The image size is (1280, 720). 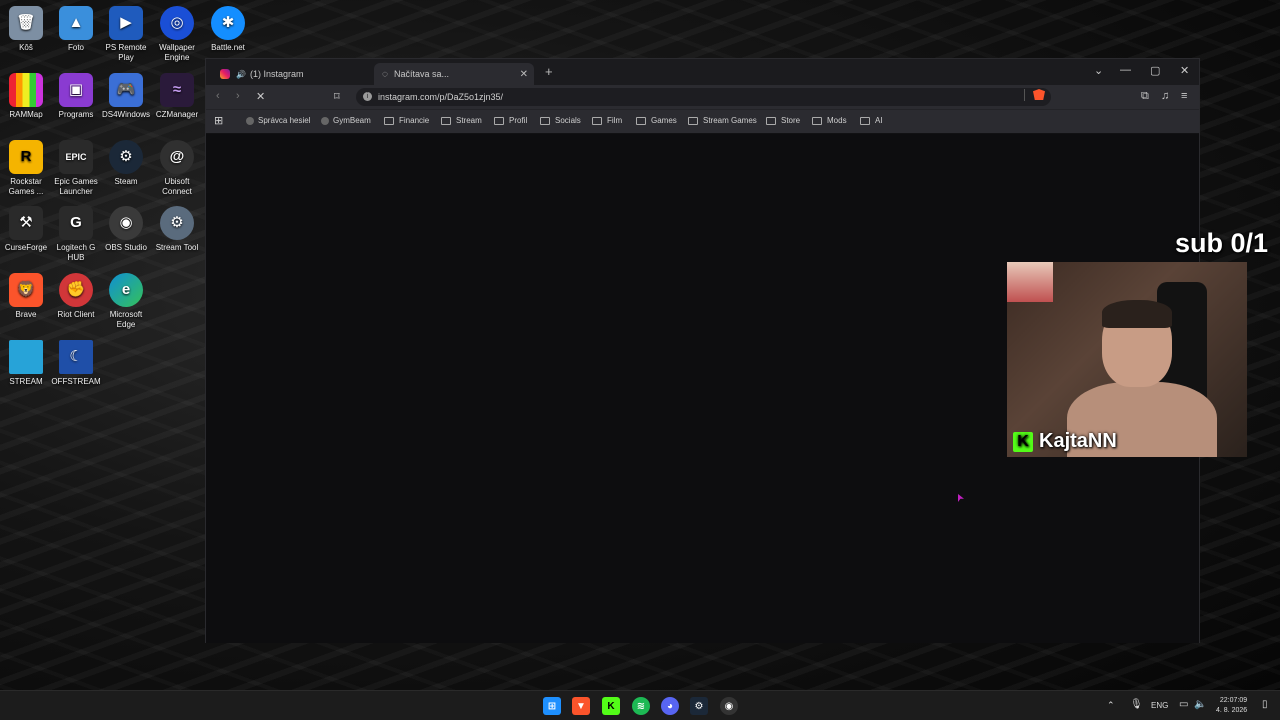 I want to click on apps-grid-icon: ⊞, so click(x=218, y=120).